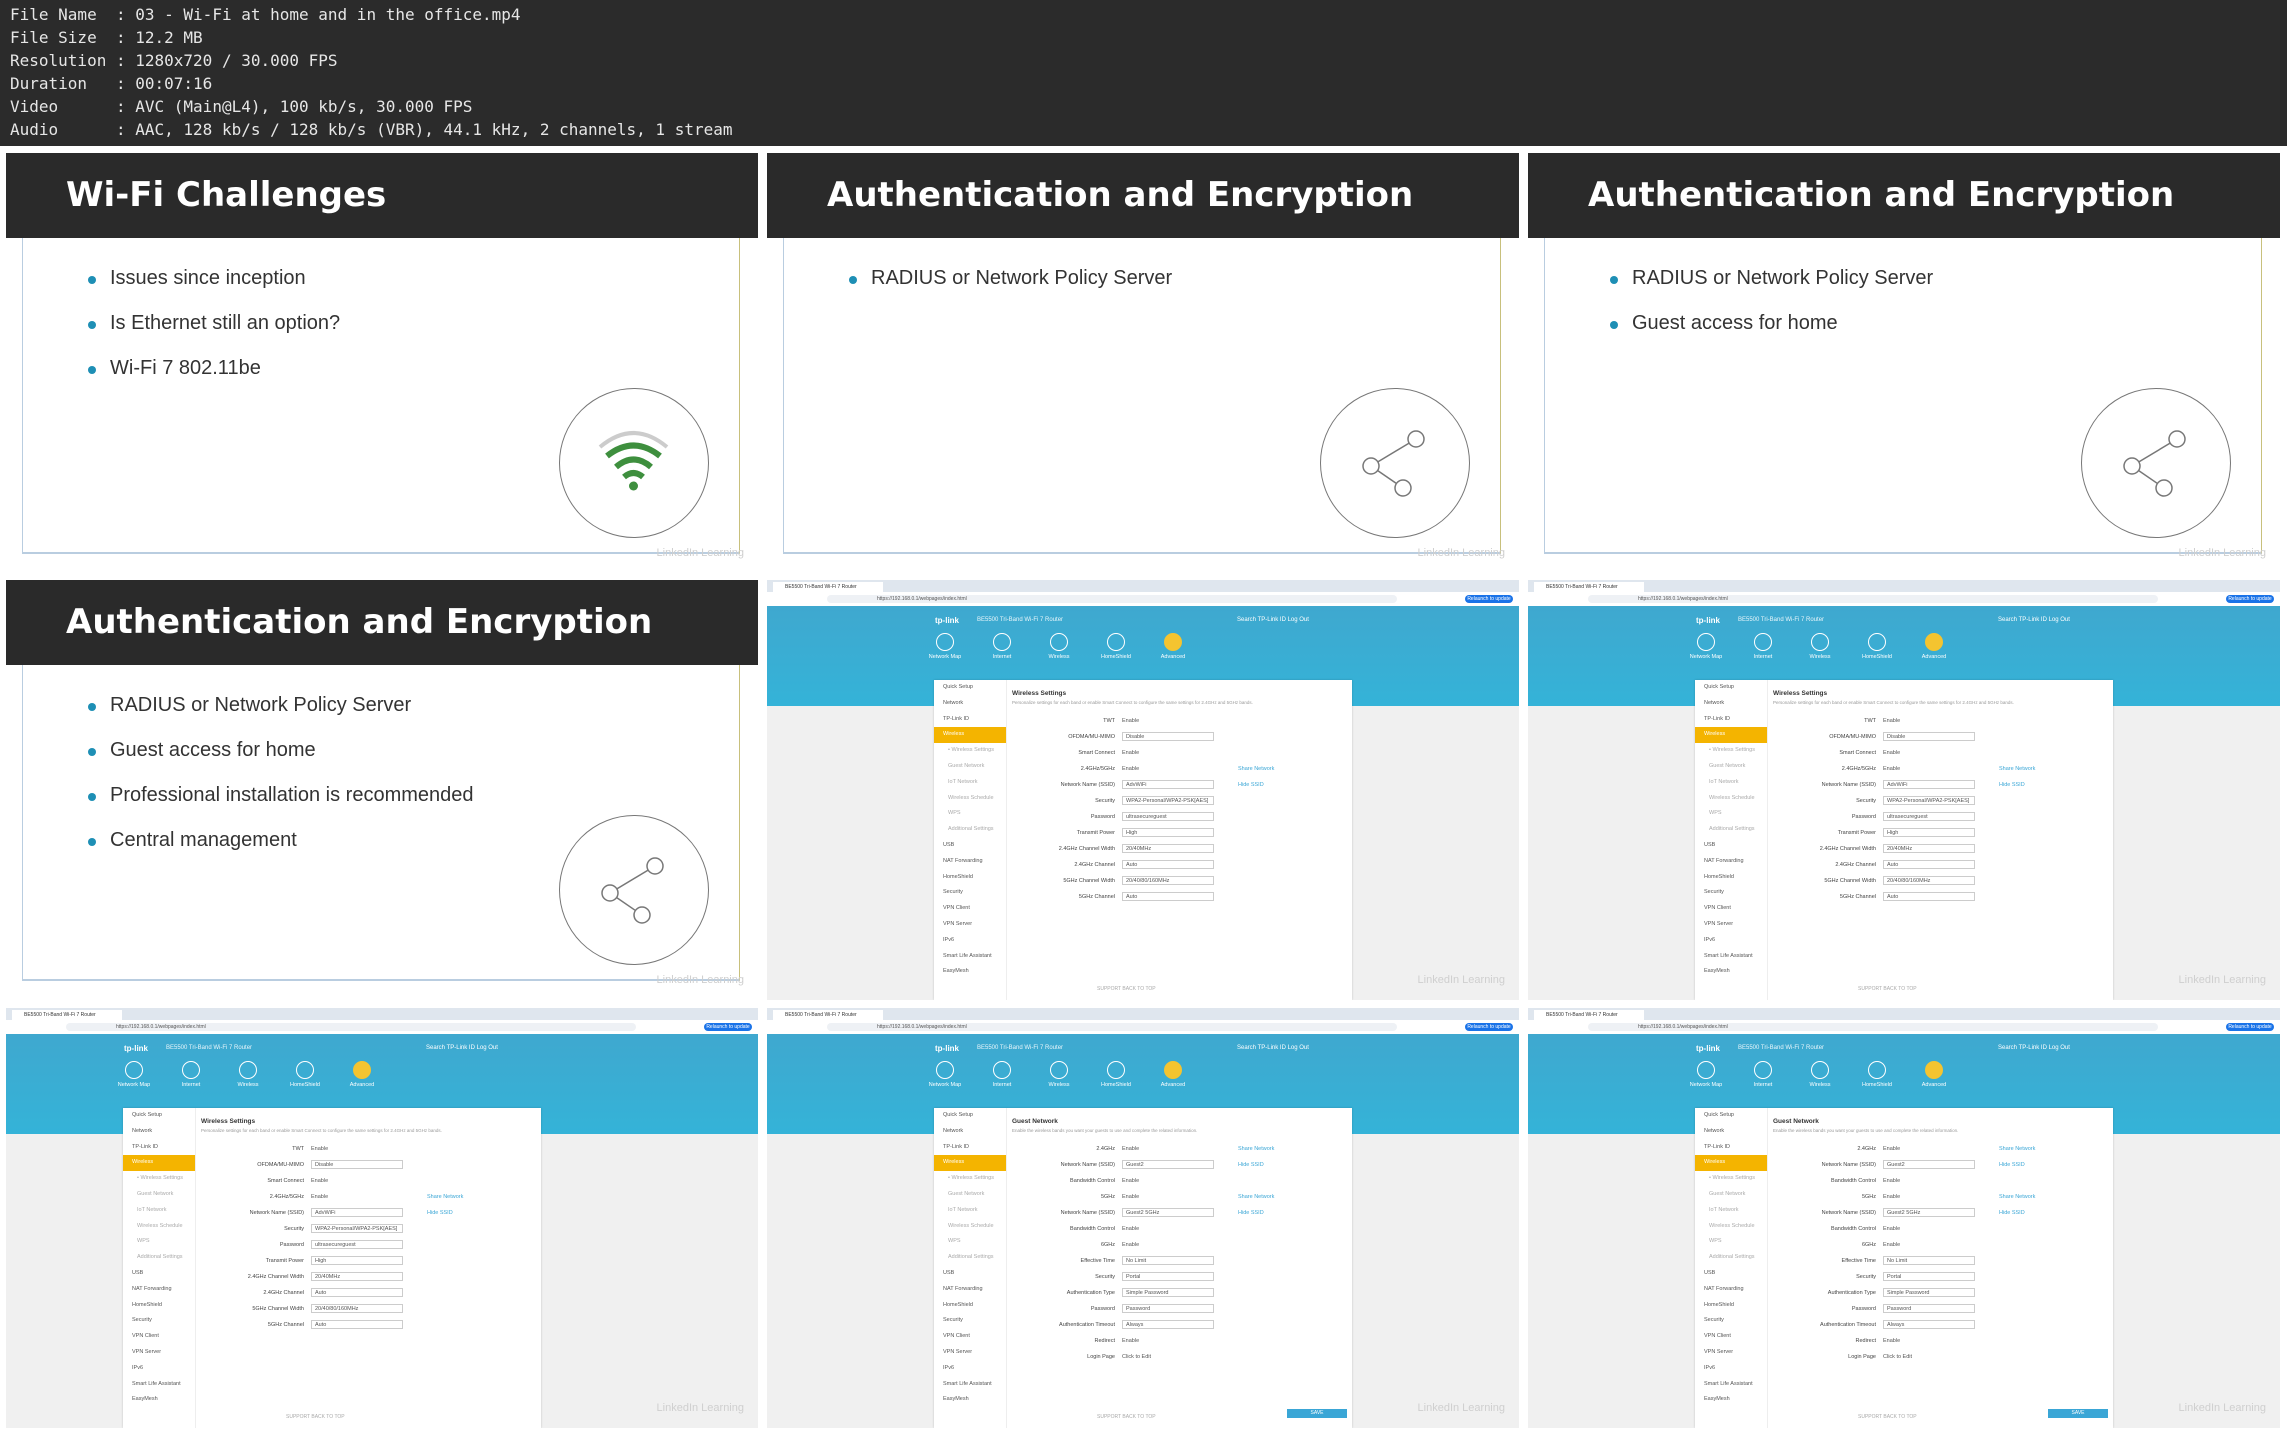  Describe the element at coordinates (1929, 1260) in the screenshot. I see `field-value: No Limit` at that location.